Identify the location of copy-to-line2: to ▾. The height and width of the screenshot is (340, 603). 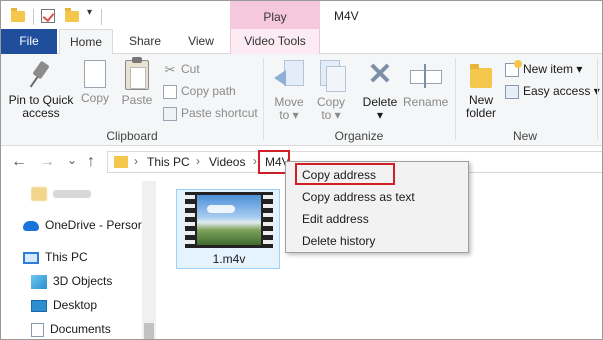
(331, 115).